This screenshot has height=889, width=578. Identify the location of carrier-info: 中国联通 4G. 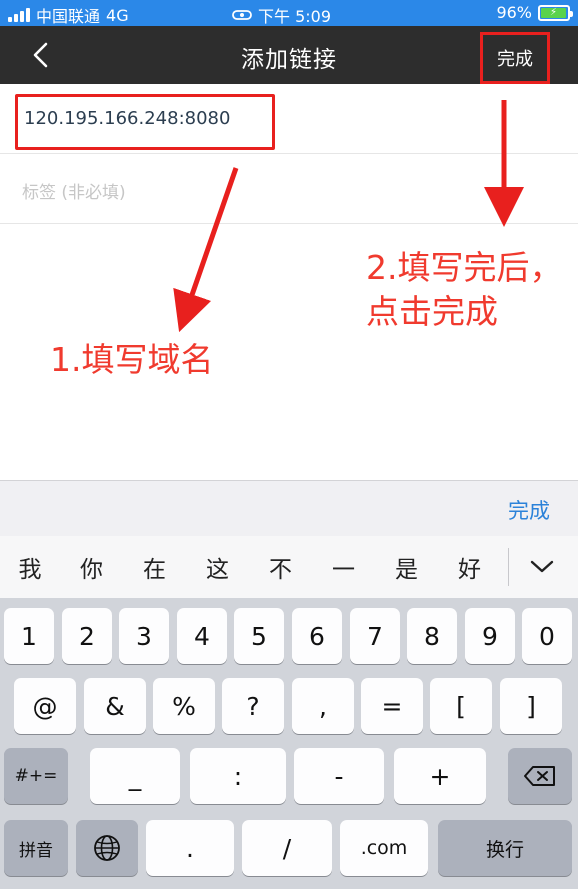
(68, 15).